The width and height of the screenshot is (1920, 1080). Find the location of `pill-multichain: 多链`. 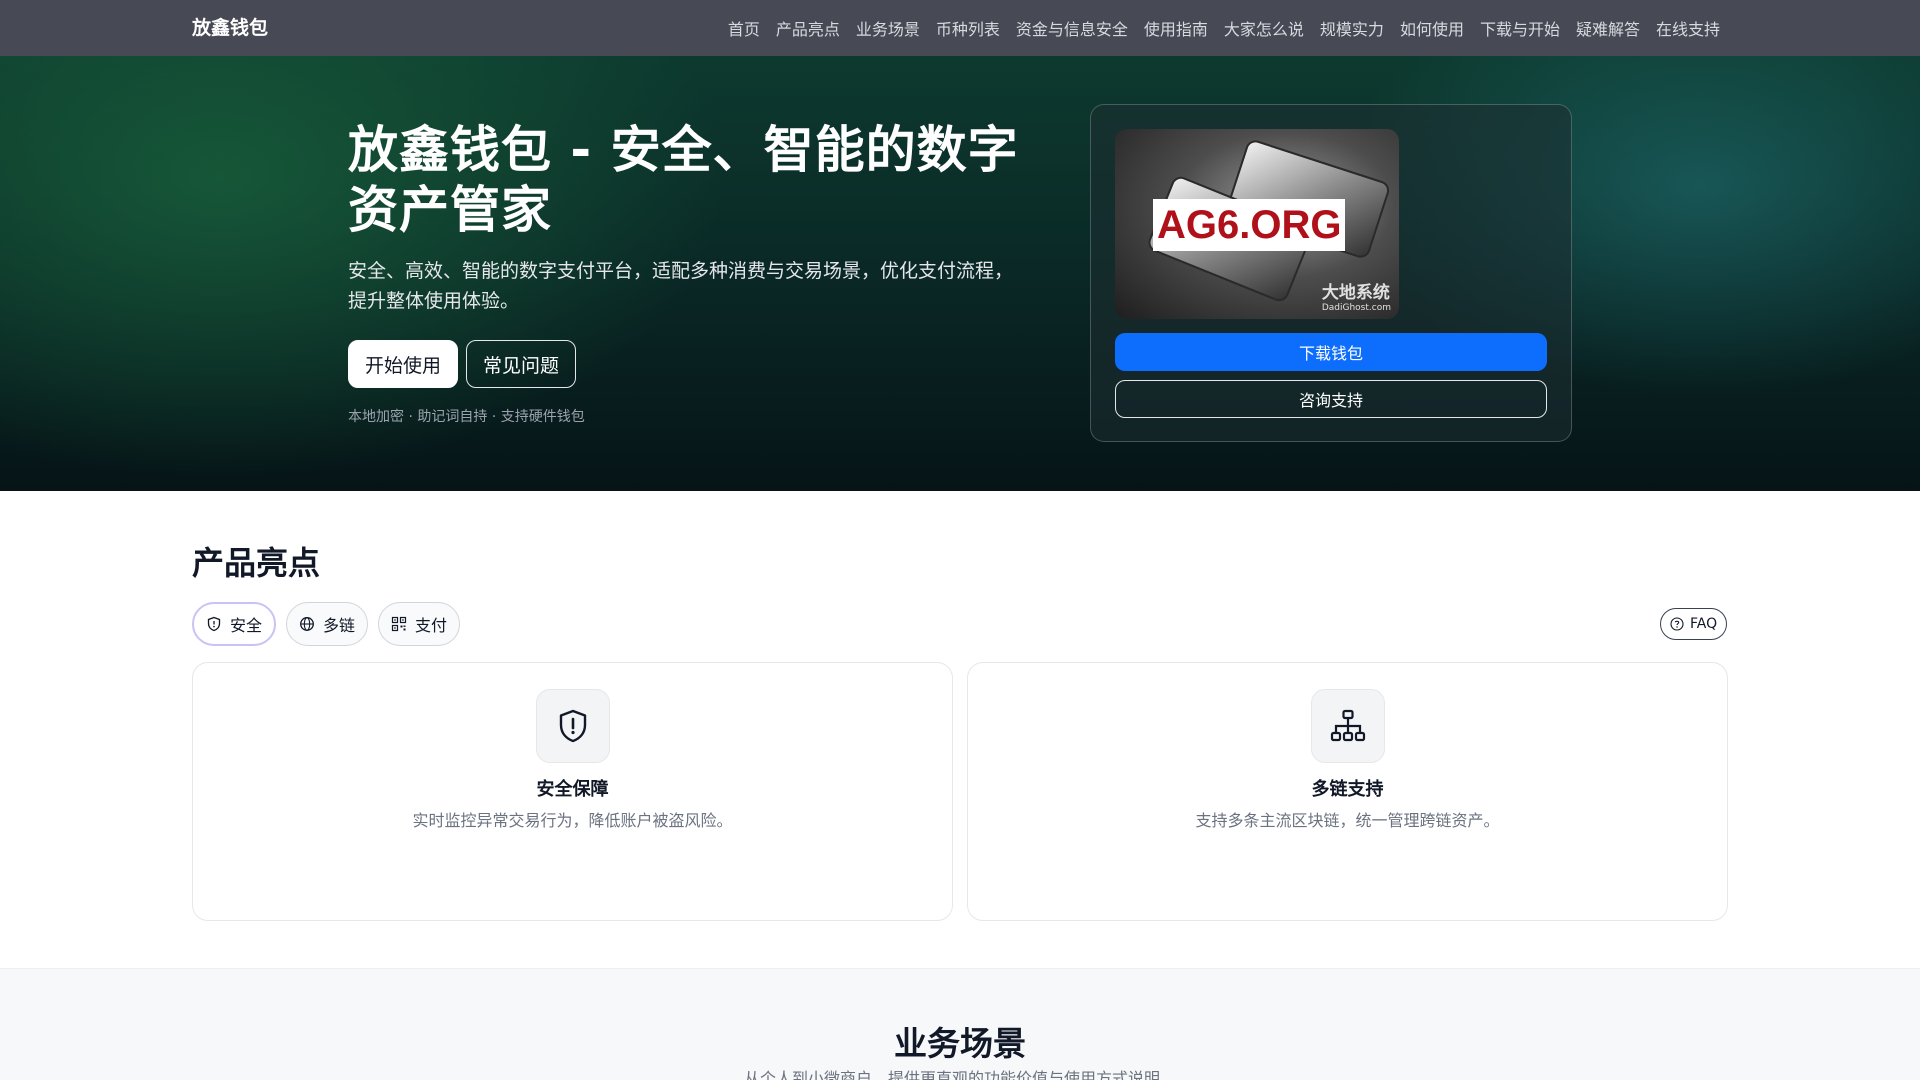

pill-multichain: 多链 is located at coordinates (327, 624).